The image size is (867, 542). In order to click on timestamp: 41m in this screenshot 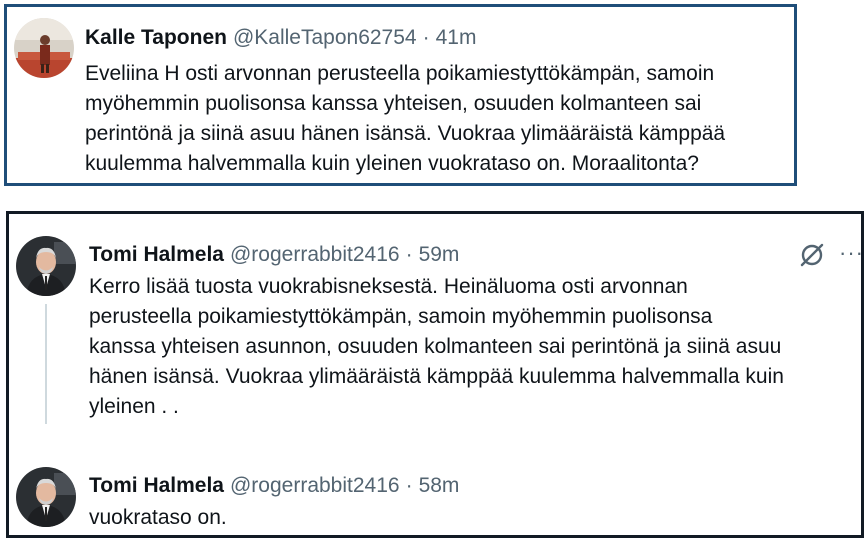, I will do `click(456, 37)`.